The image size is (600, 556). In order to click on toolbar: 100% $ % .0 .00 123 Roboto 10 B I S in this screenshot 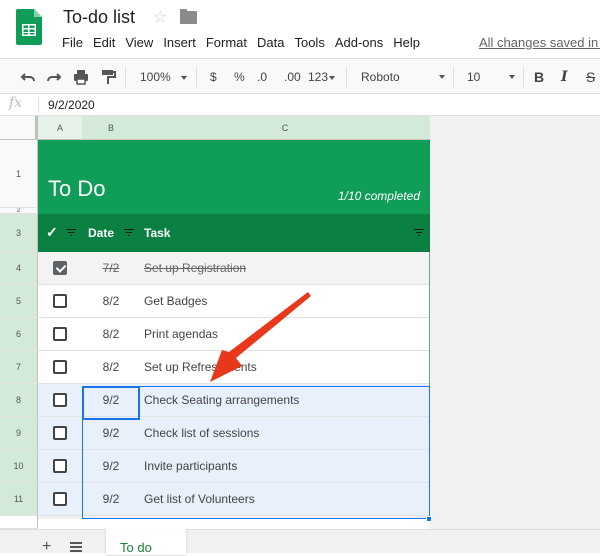, I will do `click(300, 76)`.